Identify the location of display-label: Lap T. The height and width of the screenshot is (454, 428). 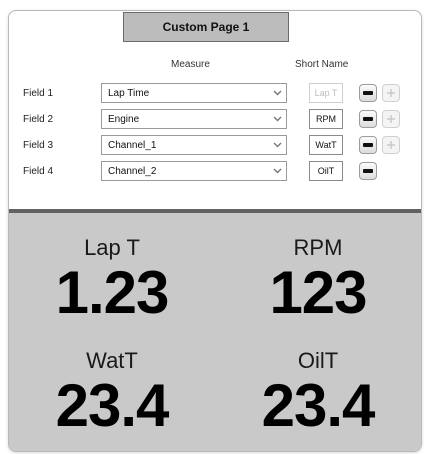
(112, 247).